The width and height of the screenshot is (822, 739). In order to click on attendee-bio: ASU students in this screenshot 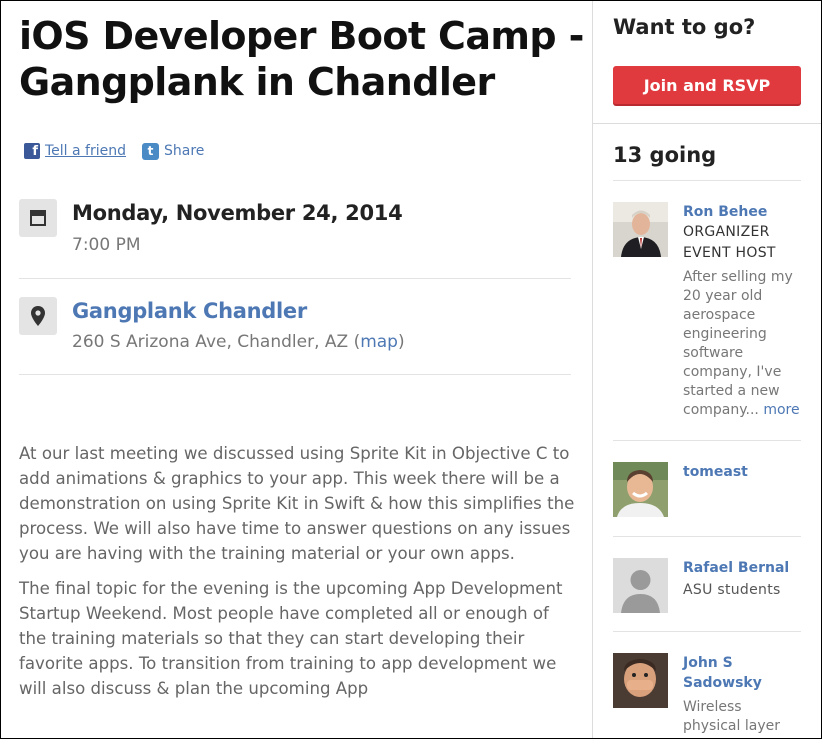, I will do `click(732, 590)`.